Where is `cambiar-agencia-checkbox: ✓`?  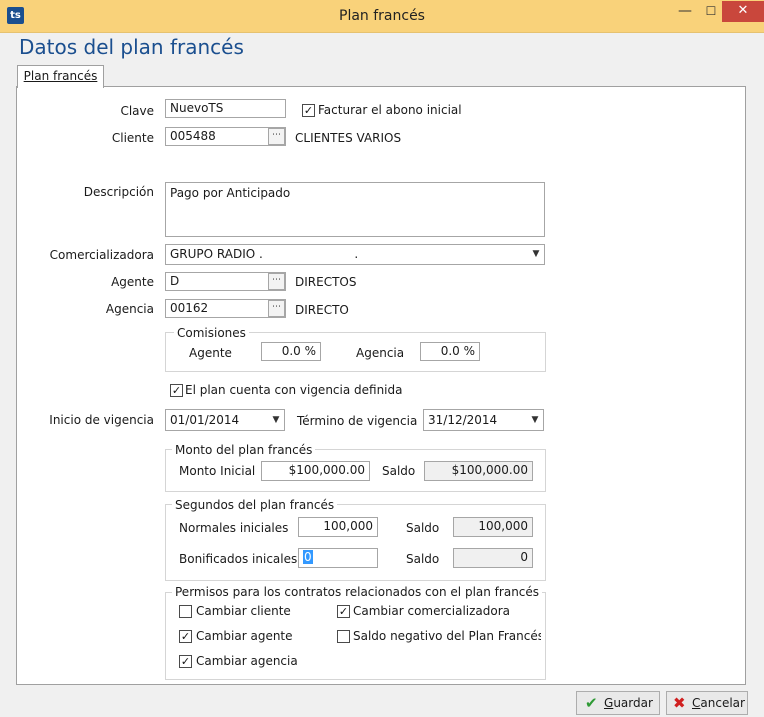 cambiar-agencia-checkbox: ✓ is located at coordinates (185, 661).